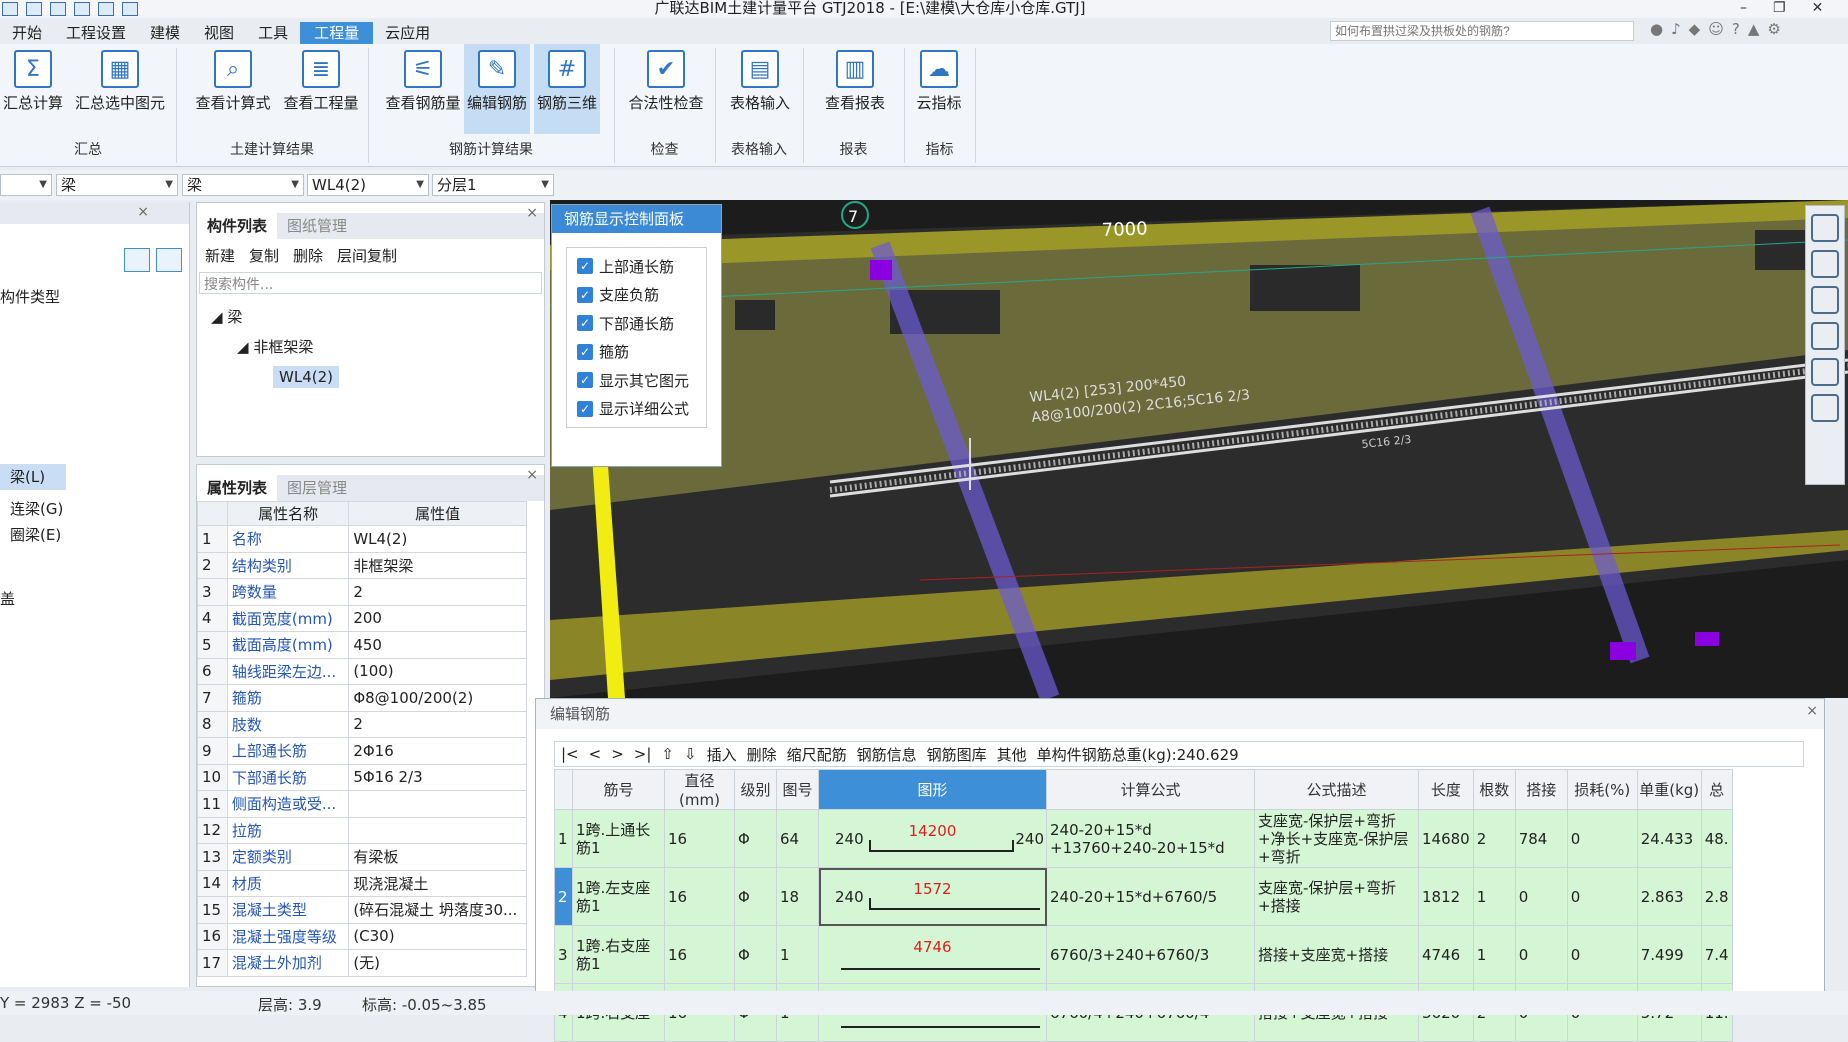 The width and height of the screenshot is (1848, 1042). What do you see at coordinates (636, 380) in the screenshot?
I see `checkbox-other-elements: ✓ 显示其它图元` at bounding box center [636, 380].